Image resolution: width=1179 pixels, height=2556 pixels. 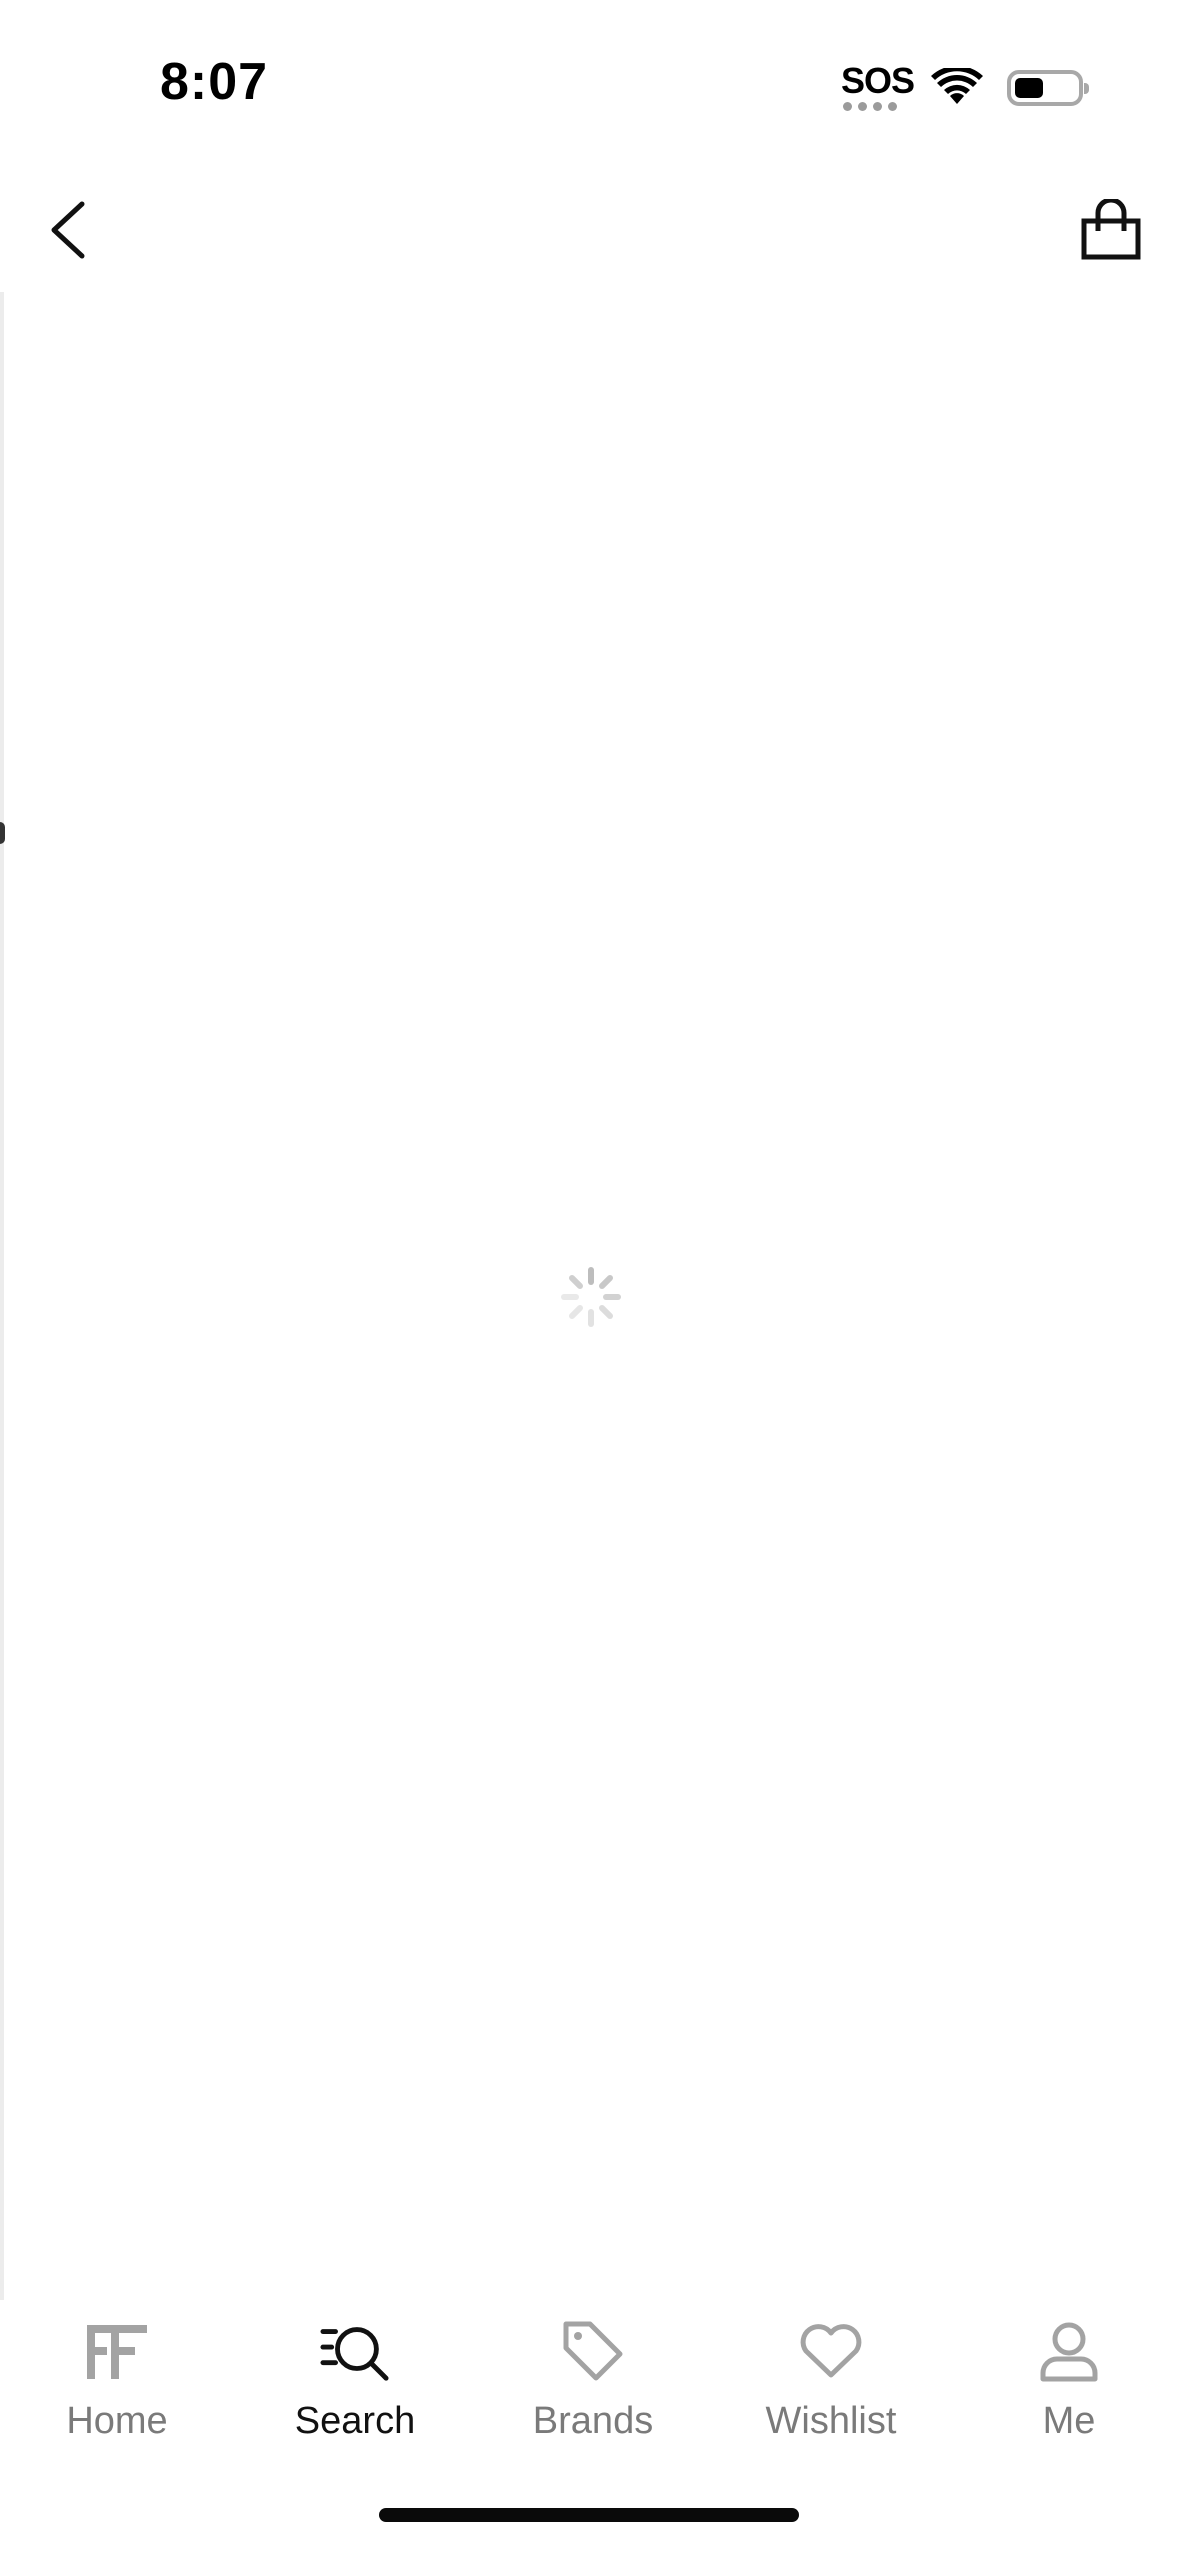 I want to click on user-icon, so click(x=1069, y=2351).